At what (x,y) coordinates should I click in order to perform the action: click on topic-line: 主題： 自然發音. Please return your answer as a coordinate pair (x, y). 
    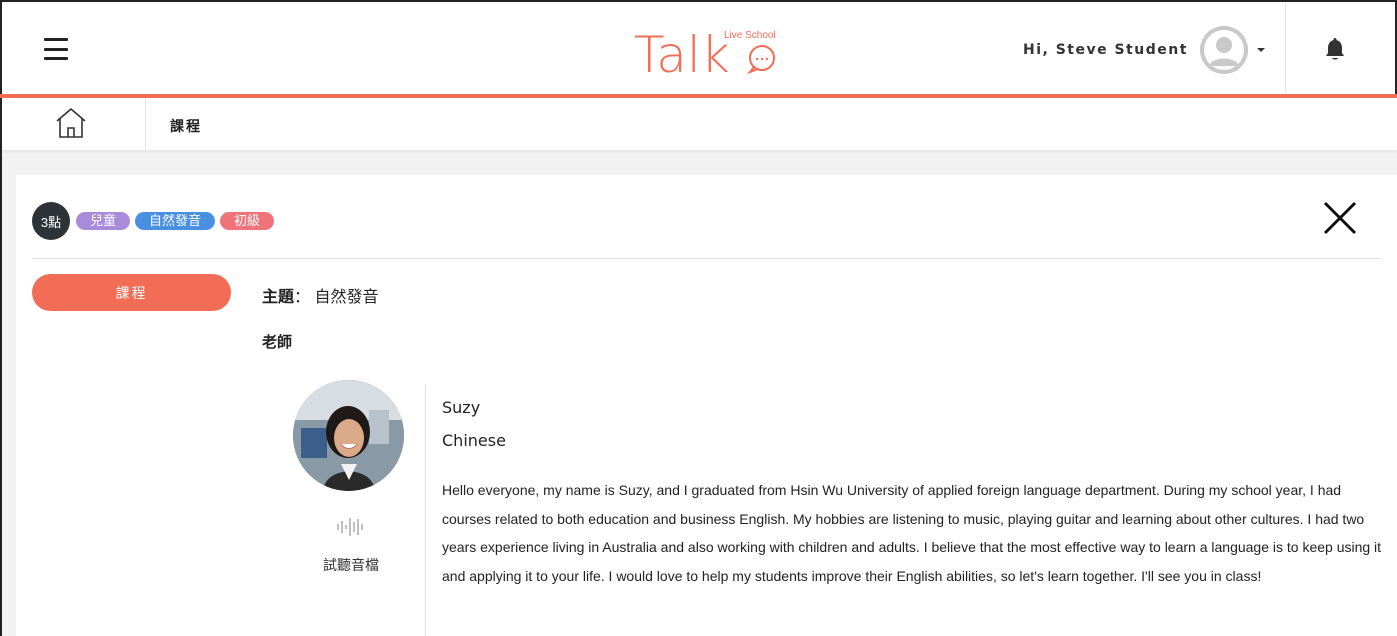
    Looking at the image, I should click on (320, 295).